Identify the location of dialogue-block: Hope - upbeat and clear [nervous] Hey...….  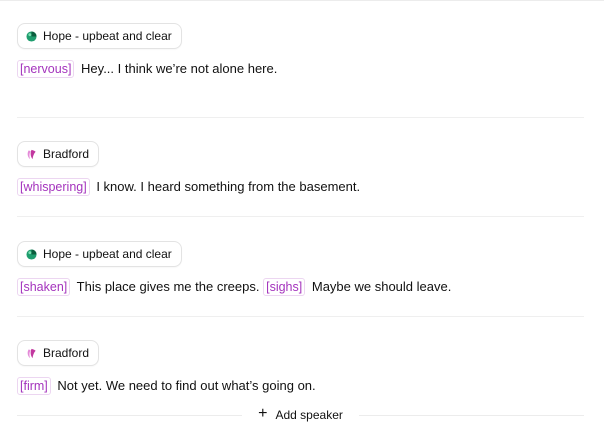
(300, 51).